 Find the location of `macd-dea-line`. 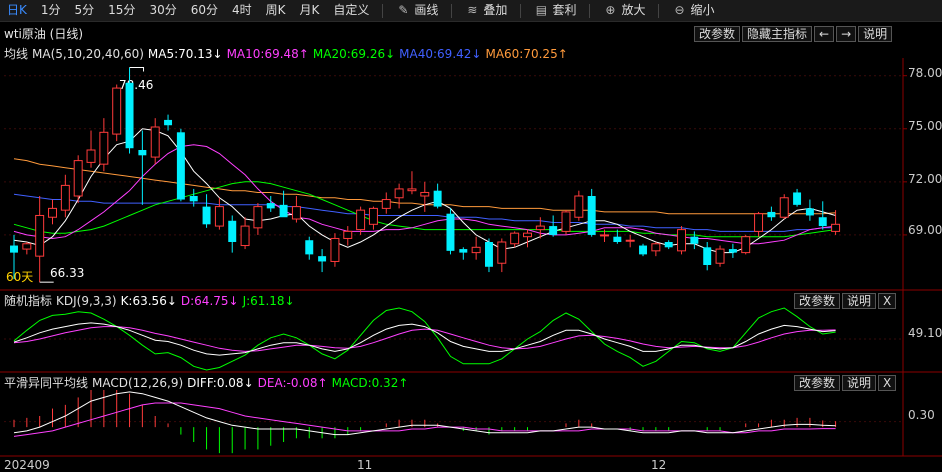

macd-dea-line is located at coordinates (424, 419).